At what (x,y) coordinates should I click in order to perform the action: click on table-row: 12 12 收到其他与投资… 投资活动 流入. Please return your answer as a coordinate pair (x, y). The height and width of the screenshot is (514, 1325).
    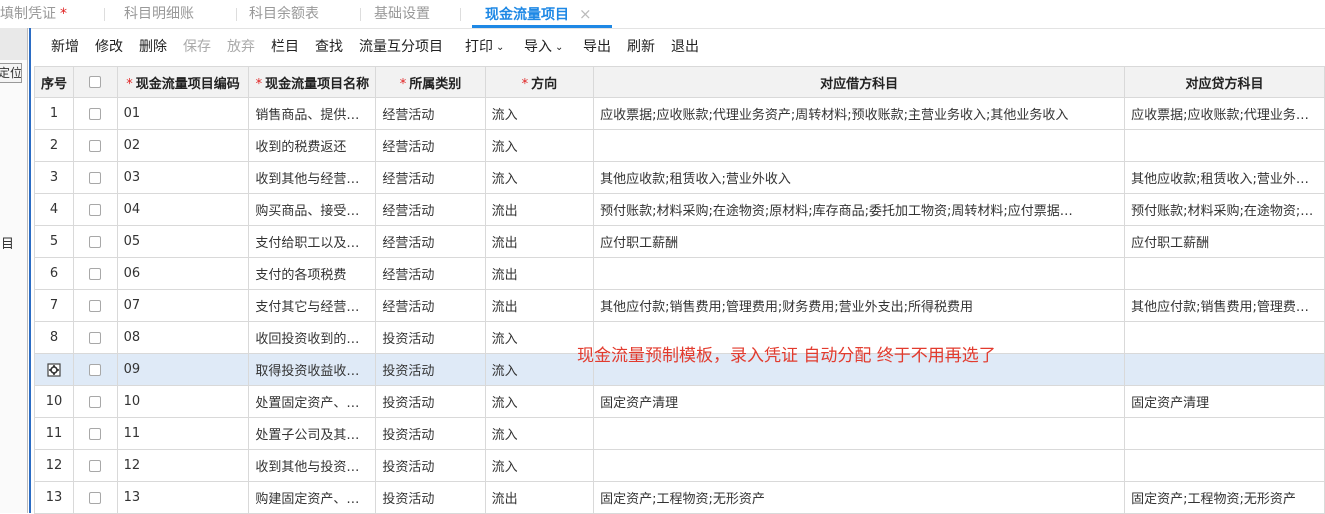
    Looking at the image, I should click on (679, 465).